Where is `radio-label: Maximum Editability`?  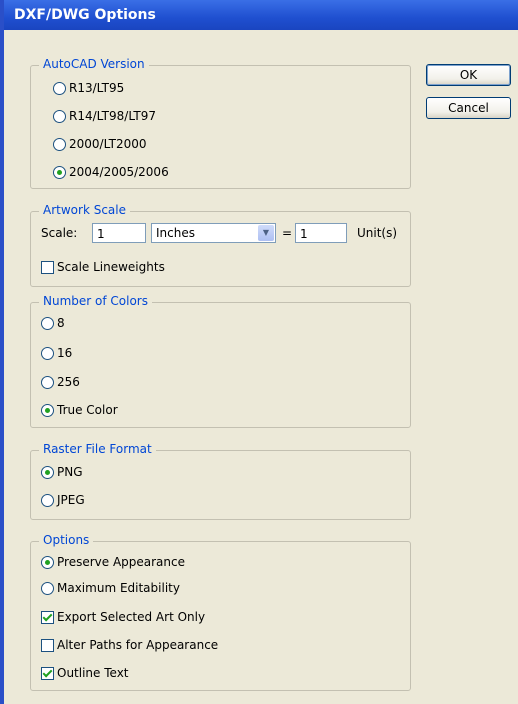
radio-label: Maximum Editability is located at coordinates (118, 588).